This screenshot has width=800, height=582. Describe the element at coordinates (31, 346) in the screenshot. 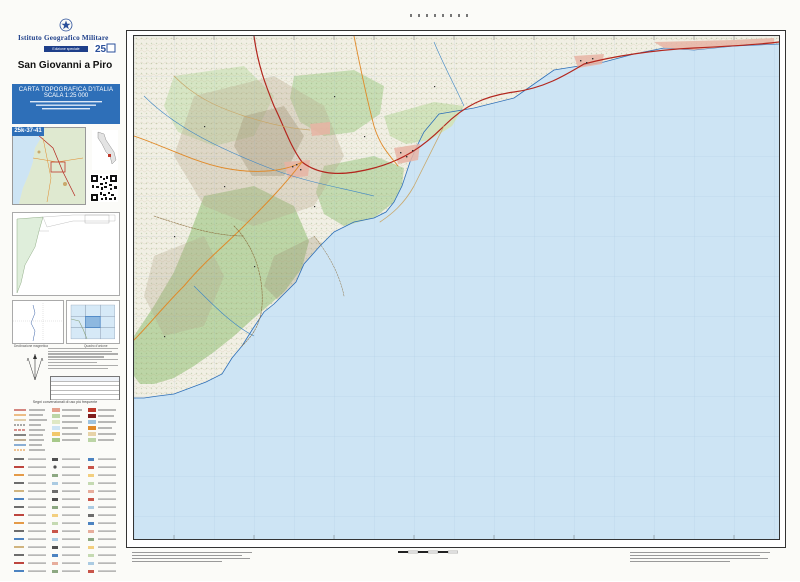

I see `declination-caption: Declinazione magnetica` at that location.